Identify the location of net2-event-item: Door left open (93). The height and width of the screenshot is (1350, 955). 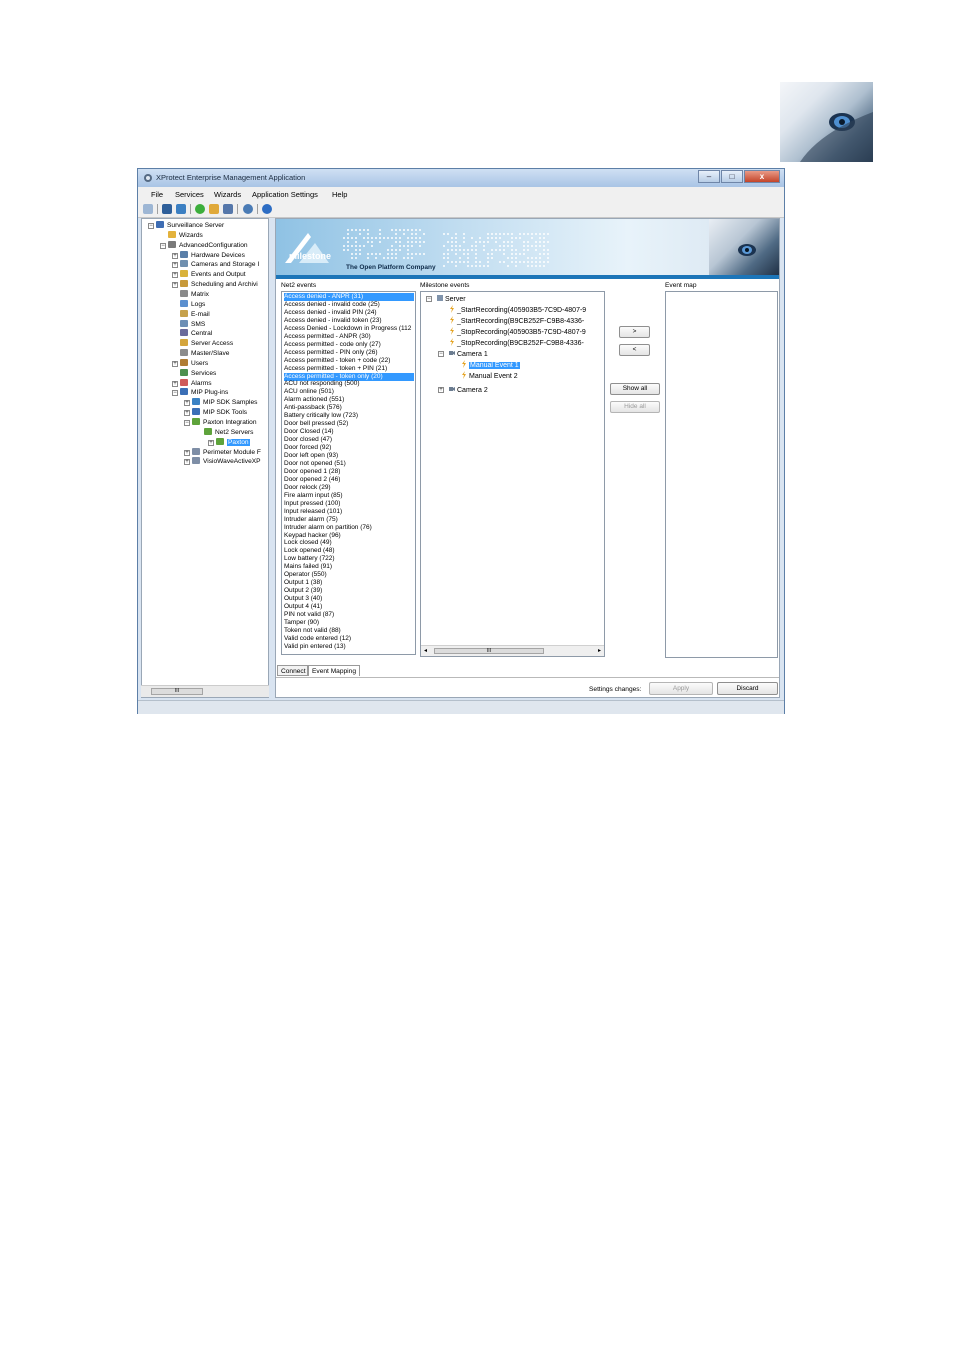
(311, 456).